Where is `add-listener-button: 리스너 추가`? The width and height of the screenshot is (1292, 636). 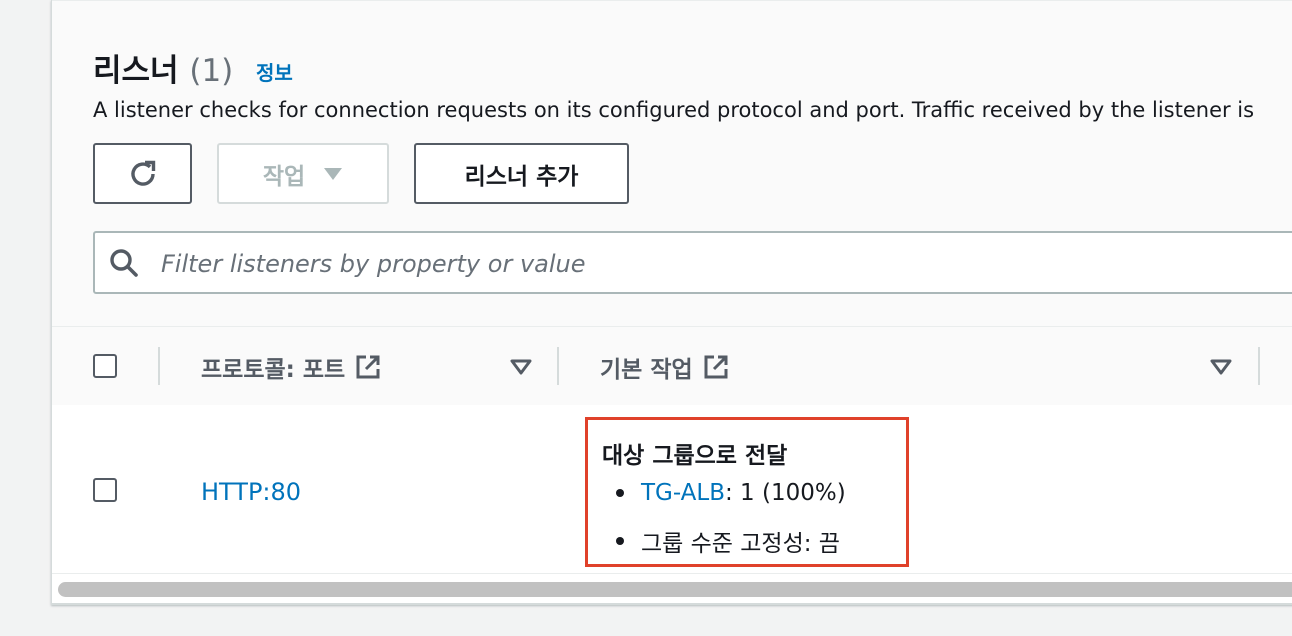 add-listener-button: 리스너 추가 is located at coordinates (521, 173).